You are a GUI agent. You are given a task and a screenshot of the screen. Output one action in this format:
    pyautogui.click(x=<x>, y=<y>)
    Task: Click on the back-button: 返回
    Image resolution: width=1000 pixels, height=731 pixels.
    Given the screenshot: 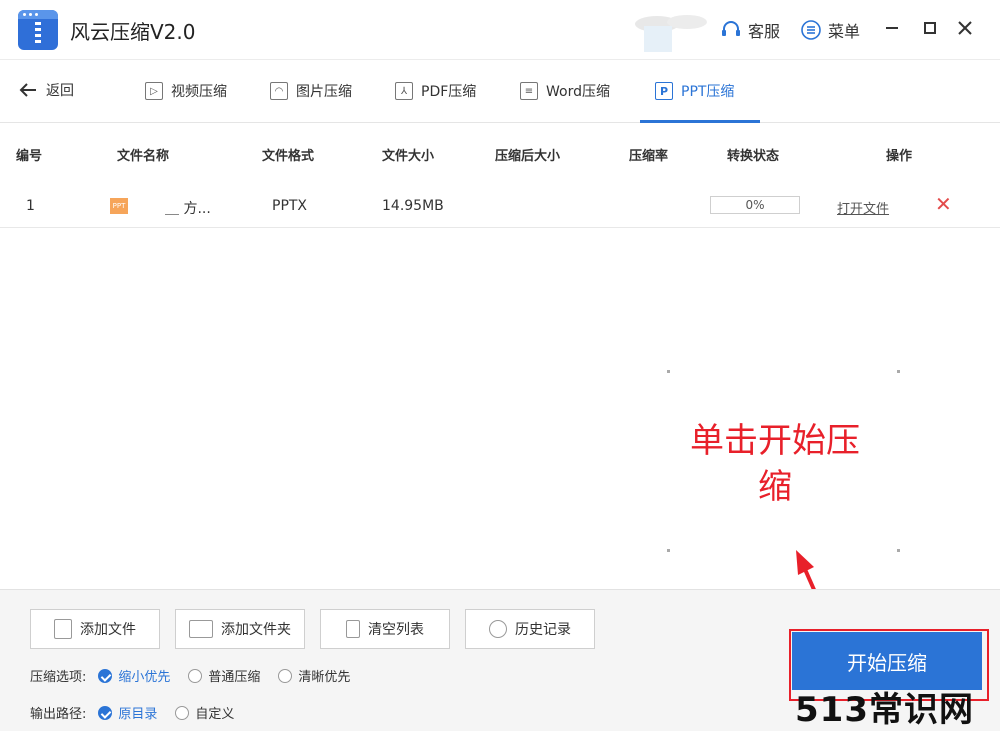 What is the action you would take?
    pyautogui.click(x=46, y=90)
    